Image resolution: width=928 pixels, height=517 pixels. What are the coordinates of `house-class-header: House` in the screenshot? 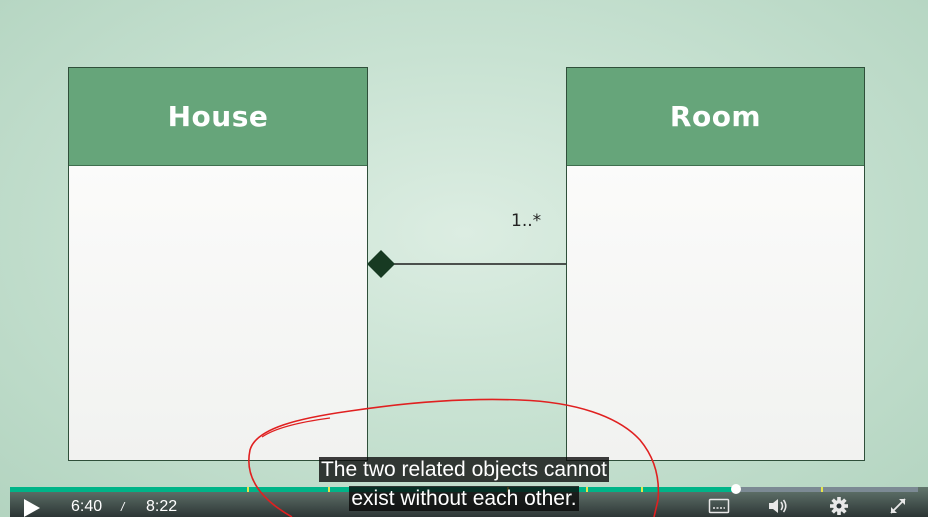 It's located at (218, 117).